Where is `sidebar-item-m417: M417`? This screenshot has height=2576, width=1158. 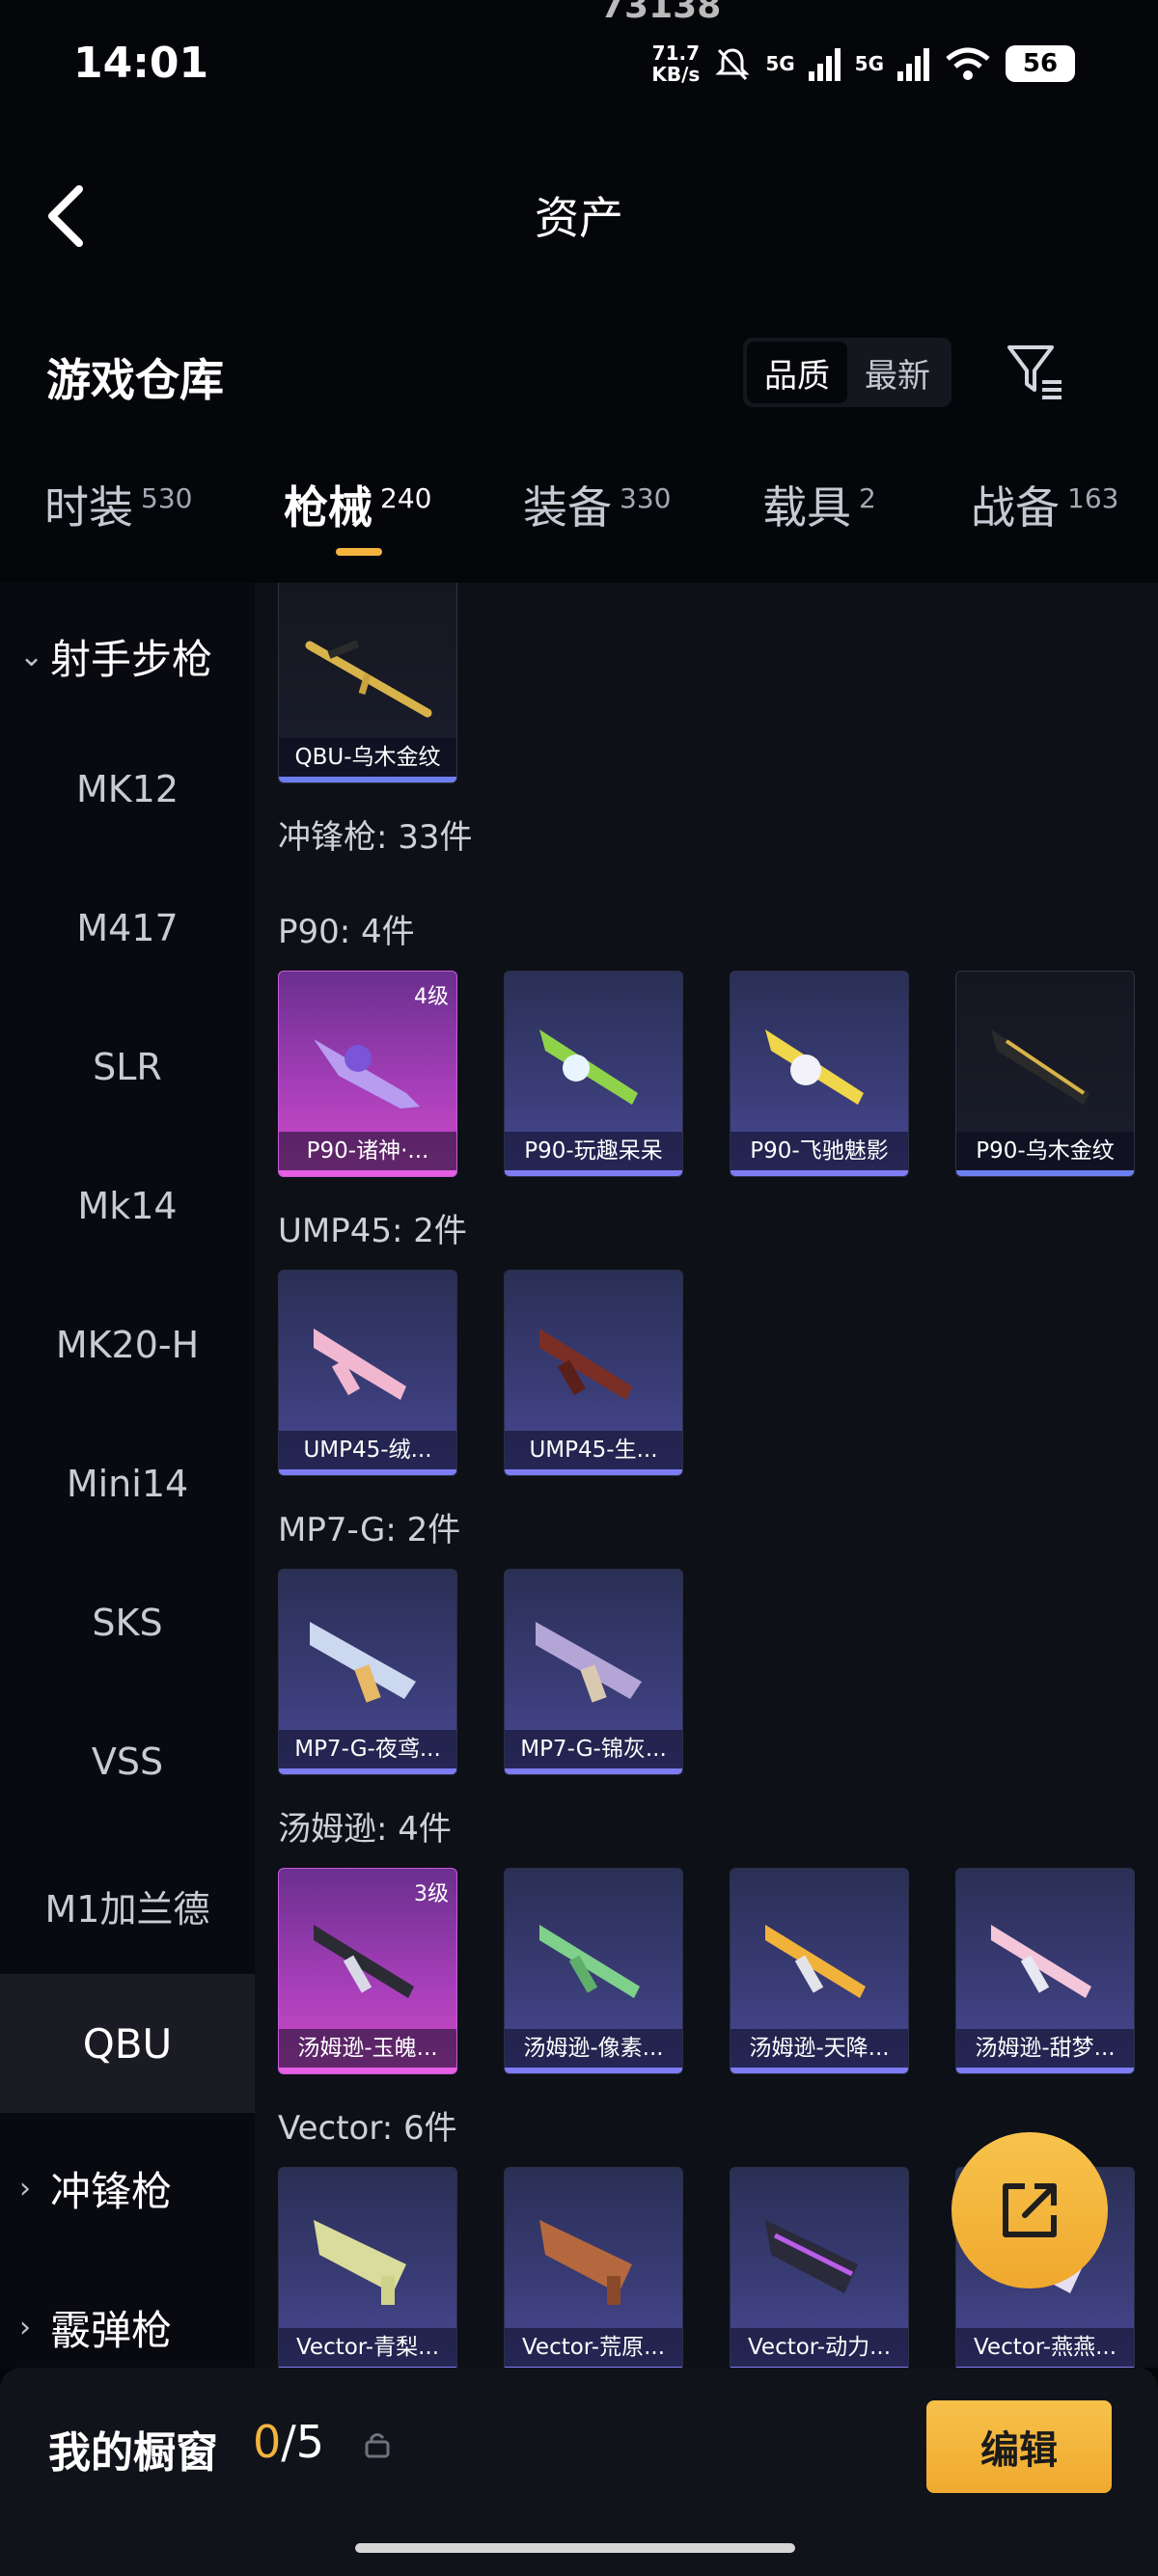
sidebar-item-m417: M417 is located at coordinates (127, 928).